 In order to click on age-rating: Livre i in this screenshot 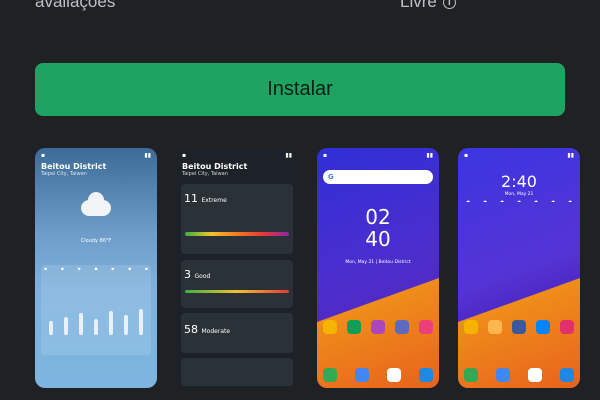, I will do `click(428, 6)`.